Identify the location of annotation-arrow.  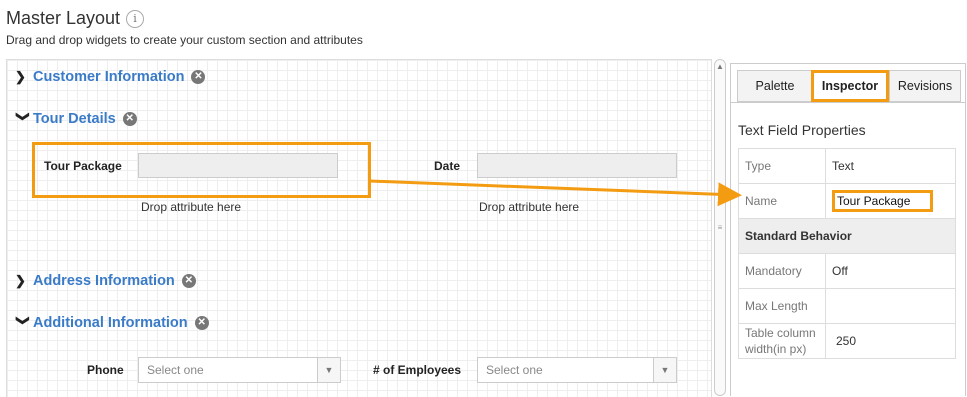
(555, 193).